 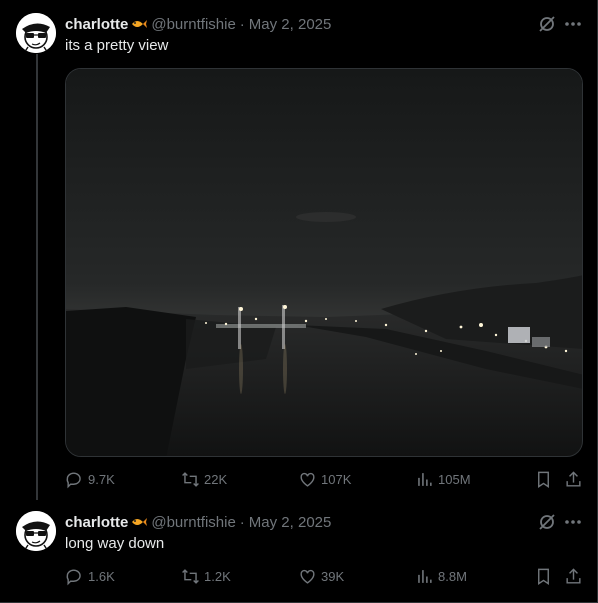 I want to click on views-count: 105M, so click(x=454, y=479).